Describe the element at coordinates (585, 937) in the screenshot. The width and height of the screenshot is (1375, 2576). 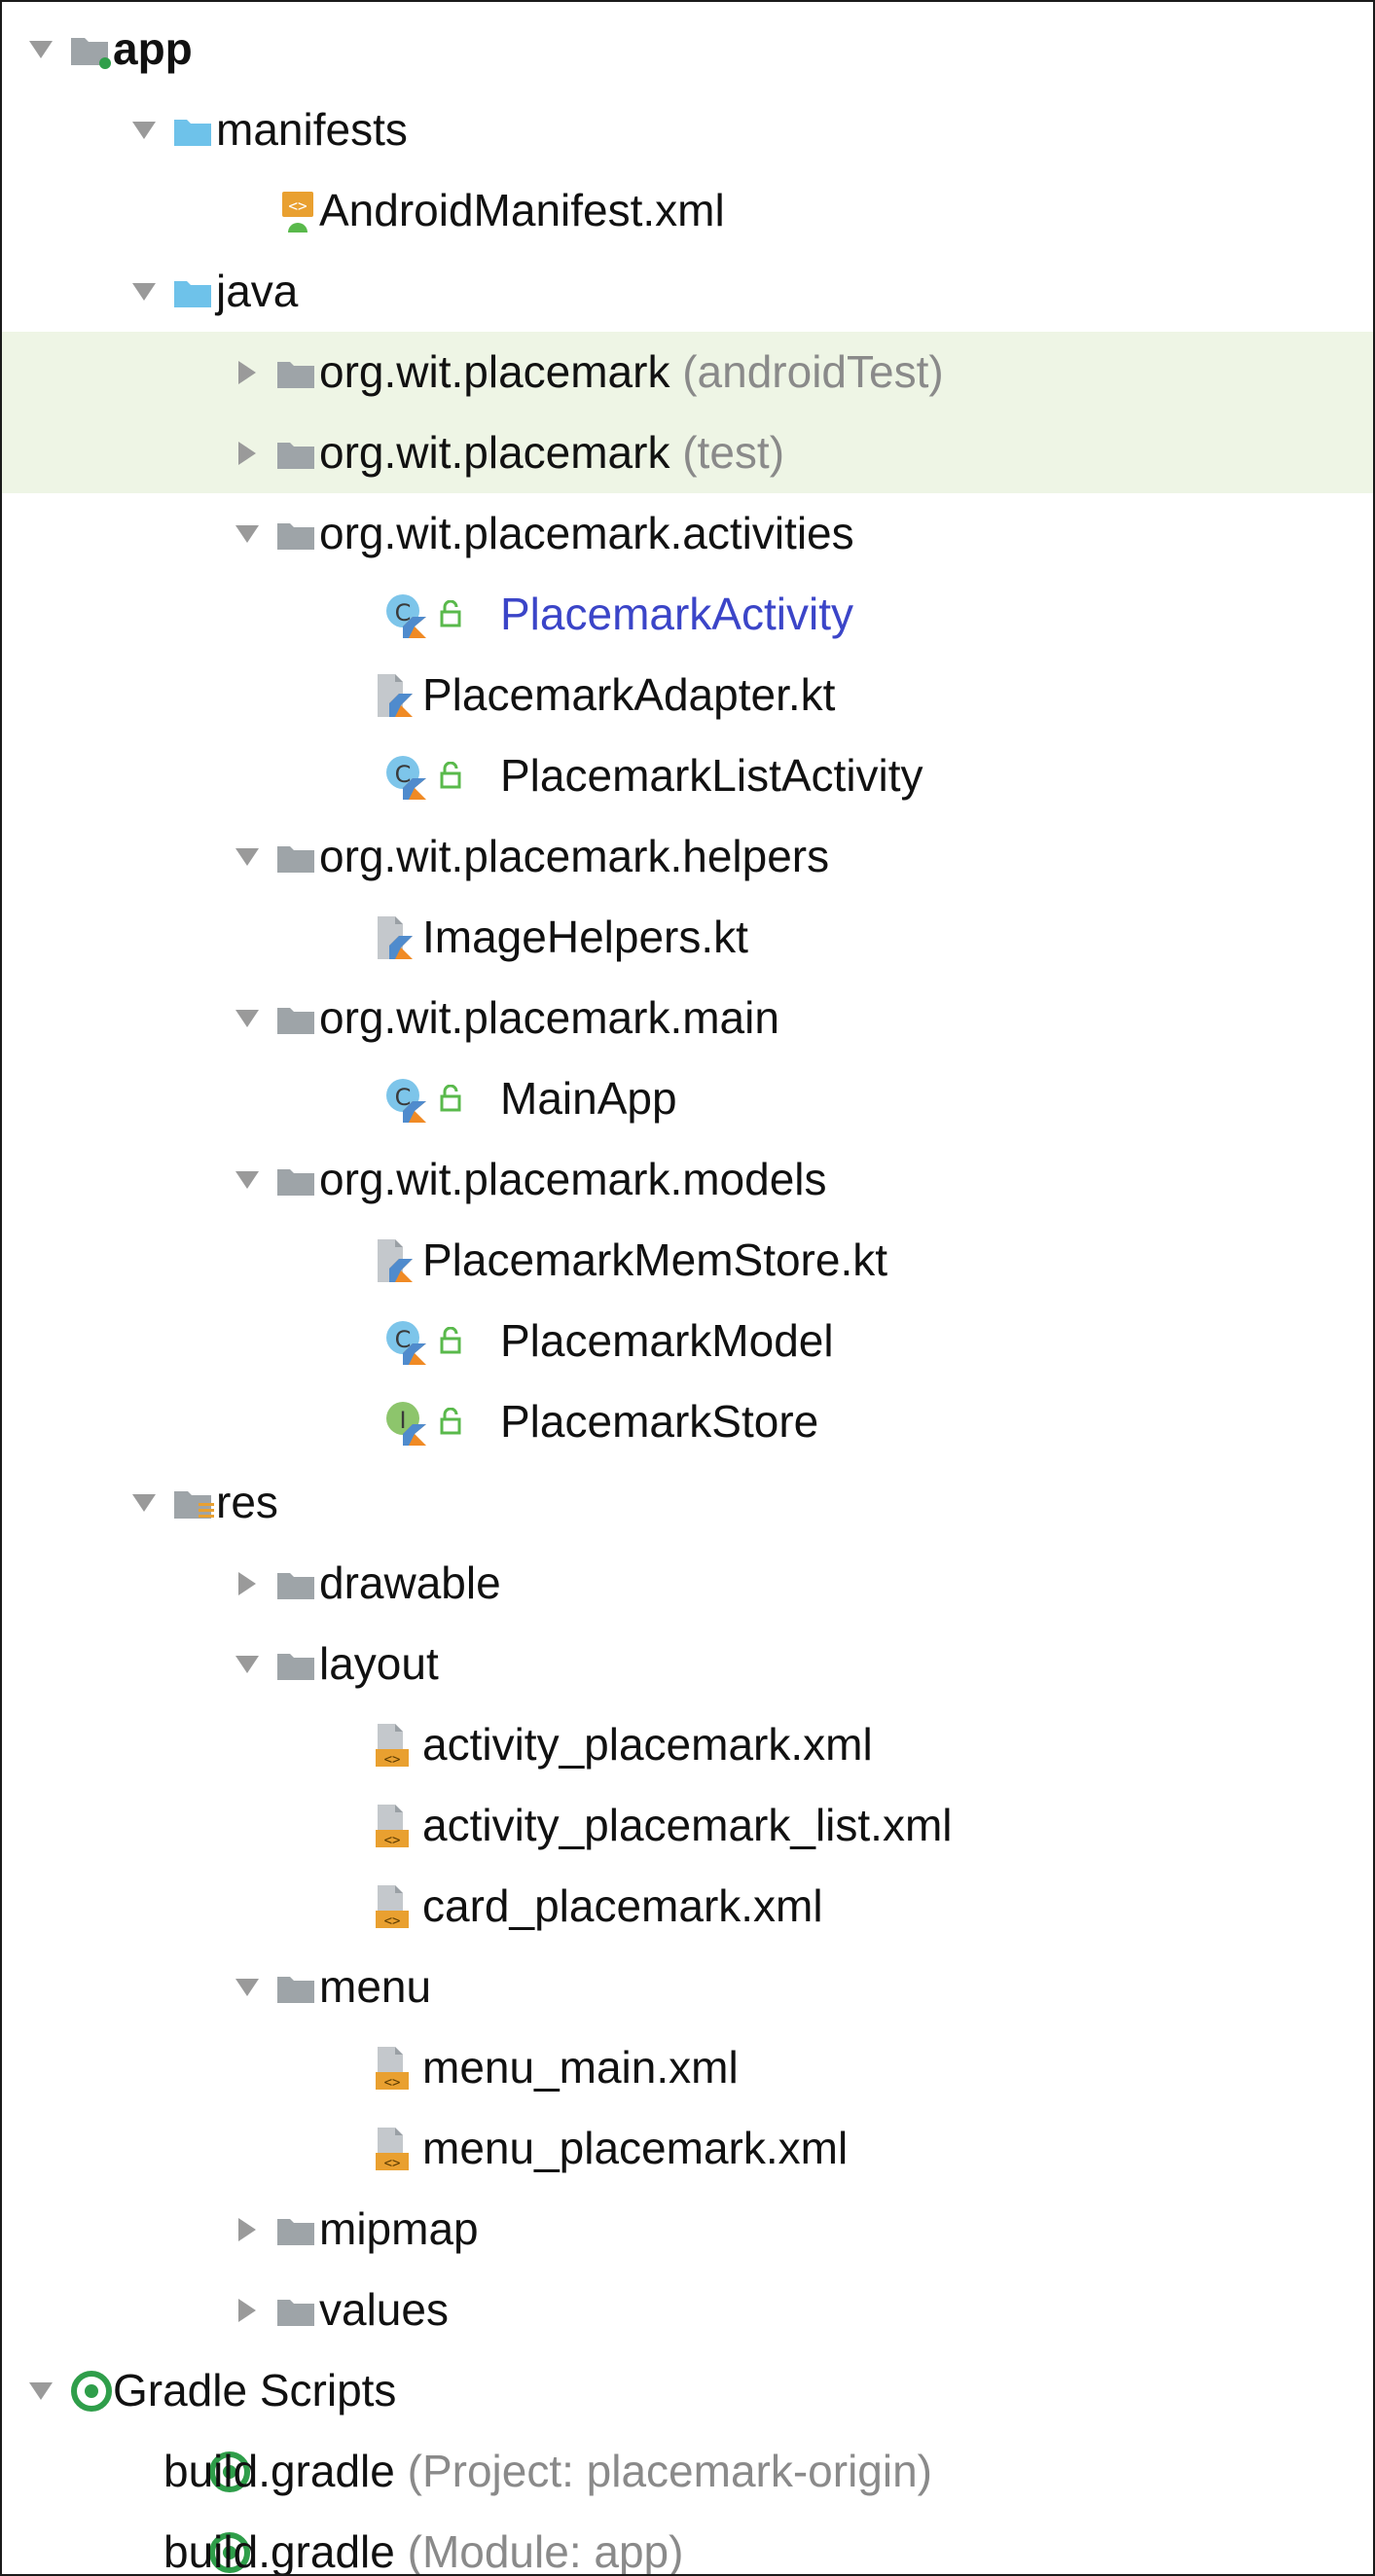
I see `tree-item-name: ImageHelpers.kt` at that location.